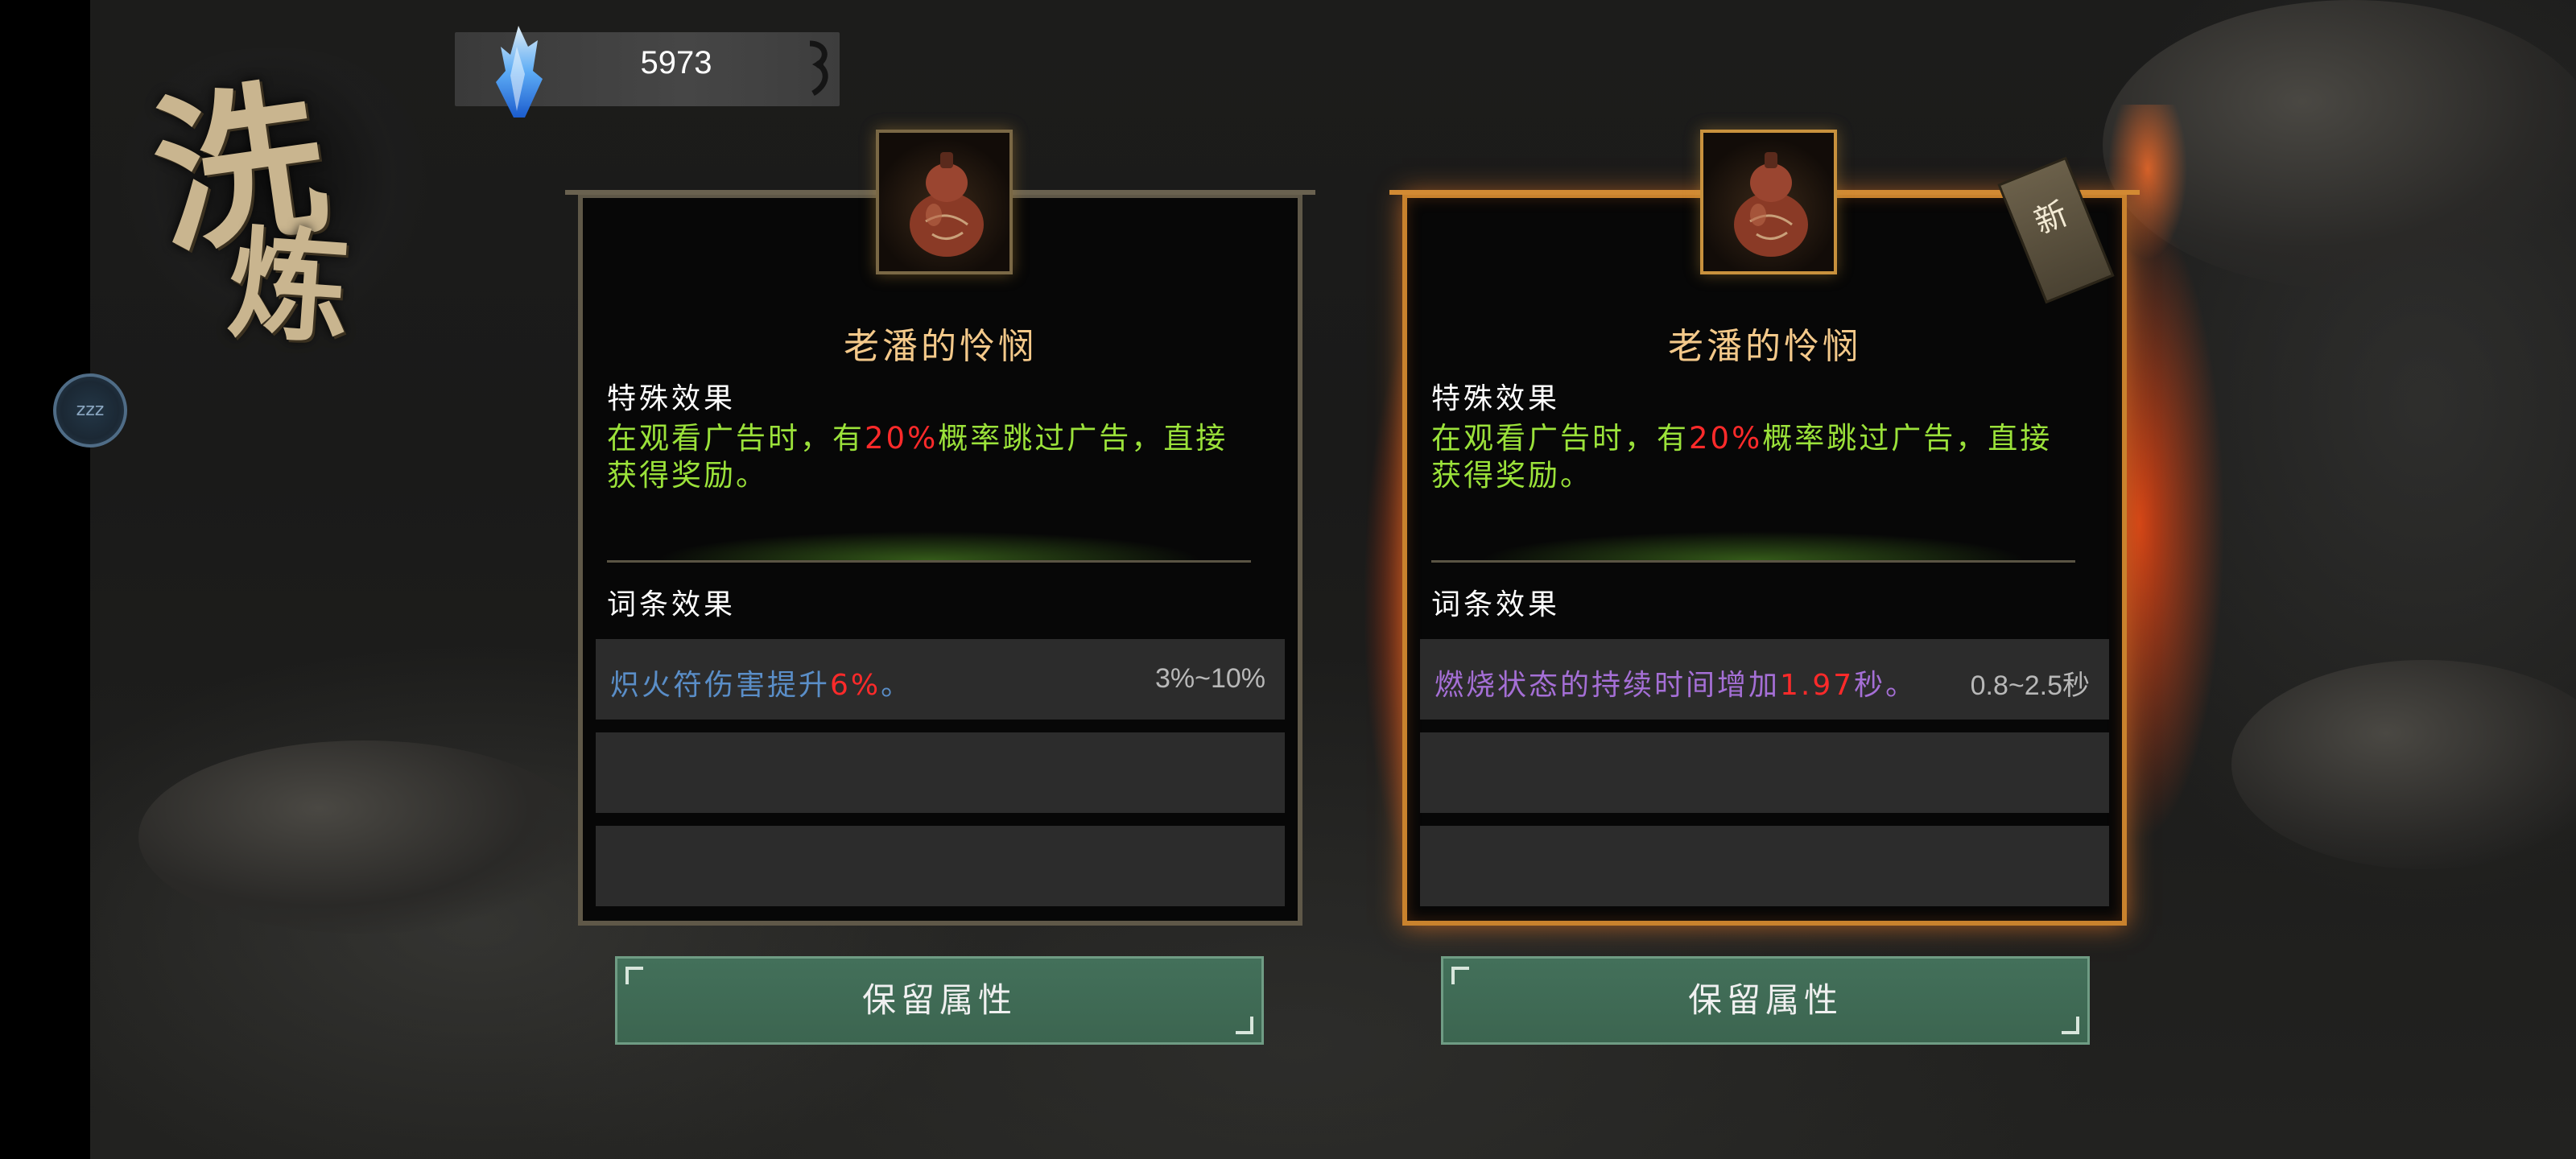  I want to click on affix-text-part: 。, so click(897, 685).